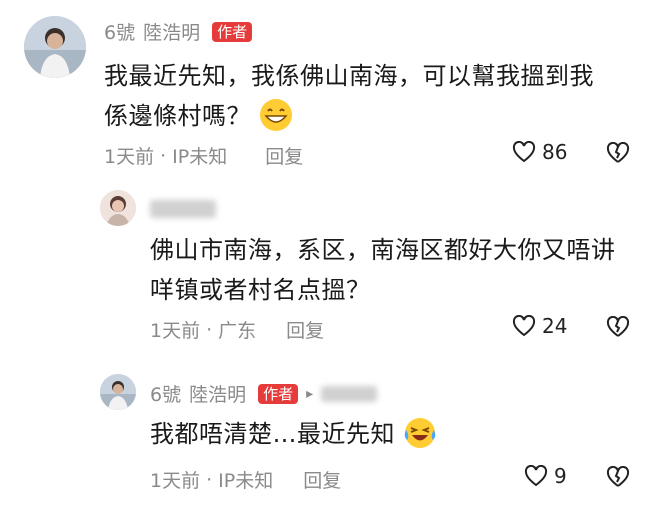 The height and width of the screenshot is (512, 660). I want to click on ip-location: 广东, so click(237, 331).